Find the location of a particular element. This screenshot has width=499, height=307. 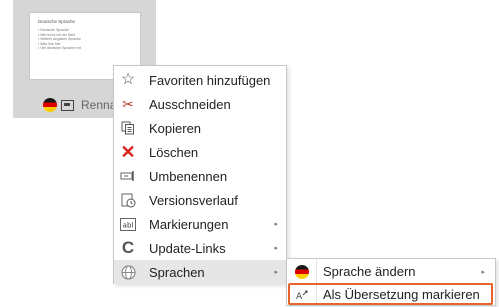

highlight-box is located at coordinates (390, 294).